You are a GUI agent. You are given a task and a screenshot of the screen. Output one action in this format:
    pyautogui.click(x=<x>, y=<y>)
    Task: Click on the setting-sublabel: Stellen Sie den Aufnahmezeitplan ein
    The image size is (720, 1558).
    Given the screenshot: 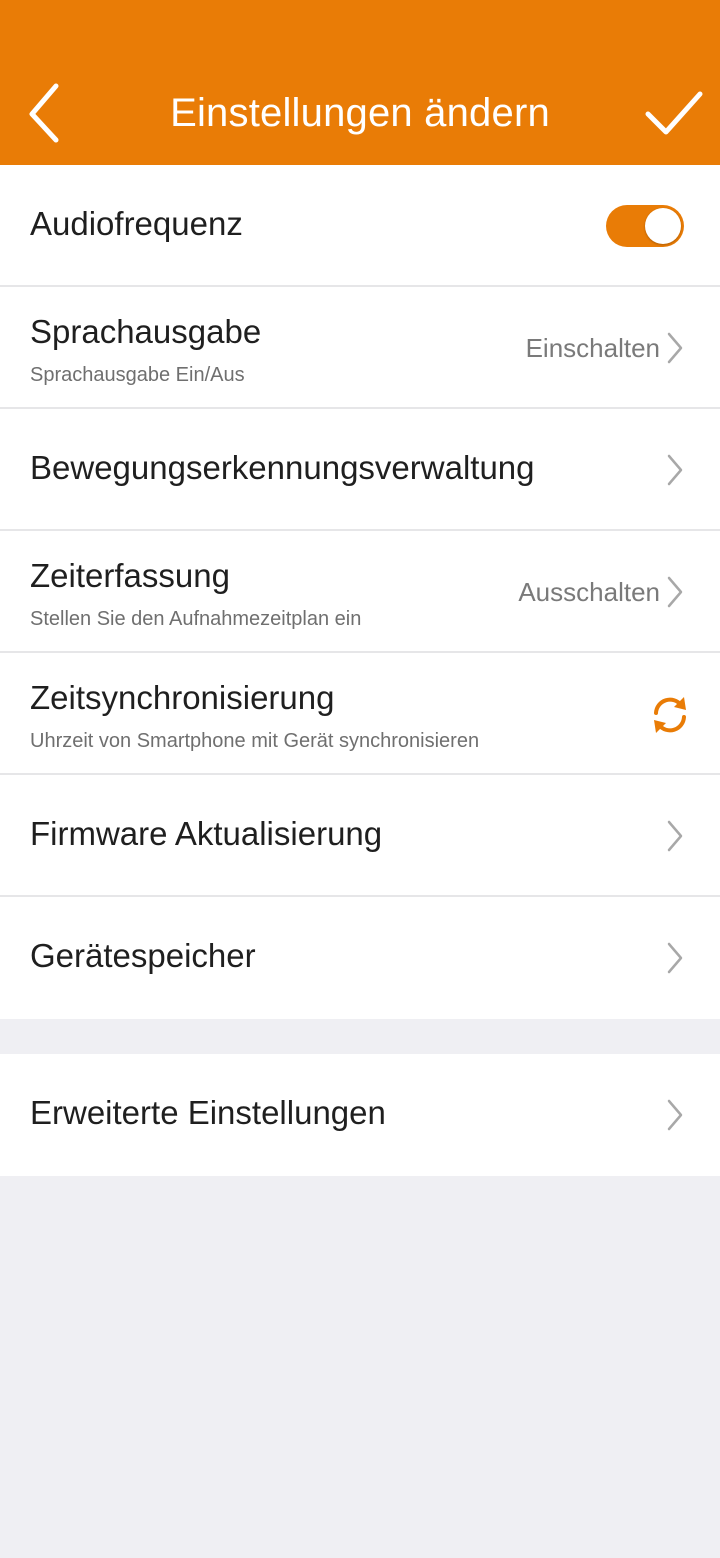 What is the action you would take?
    pyautogui.click(x=196, y=619)
    